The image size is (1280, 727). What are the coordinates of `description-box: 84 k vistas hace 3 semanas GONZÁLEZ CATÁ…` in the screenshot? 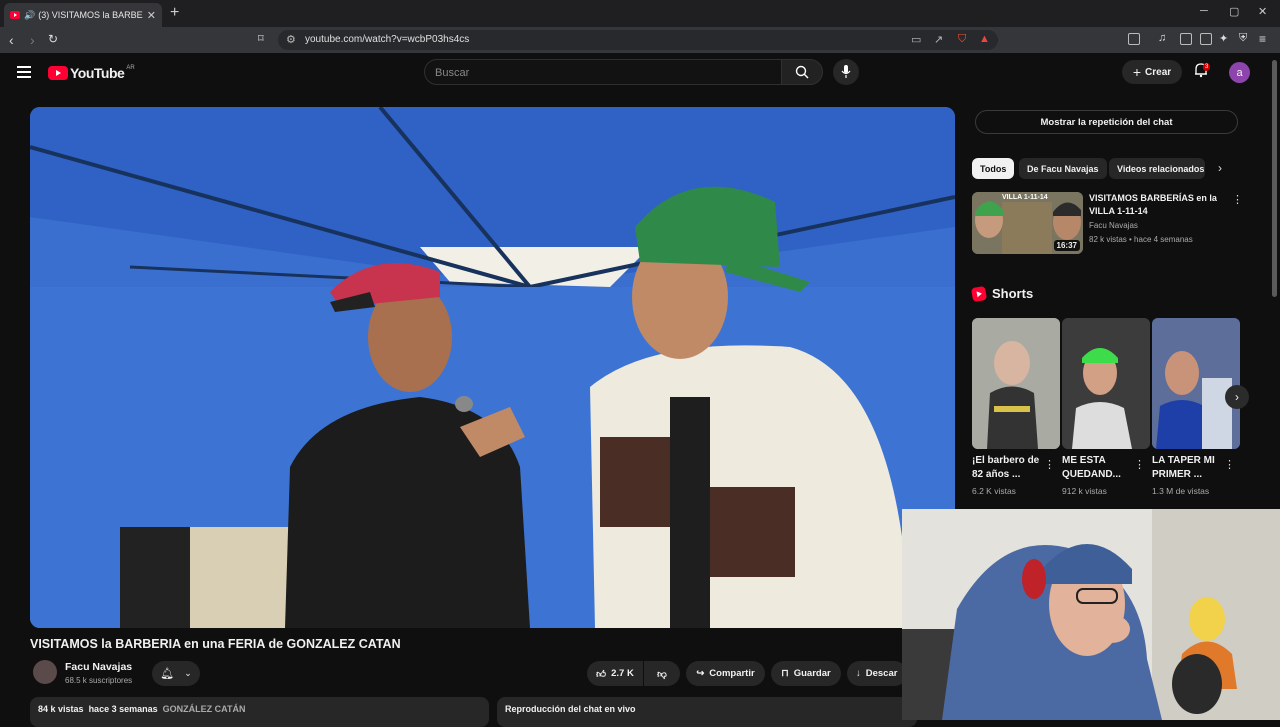 It's located at (259, 712).